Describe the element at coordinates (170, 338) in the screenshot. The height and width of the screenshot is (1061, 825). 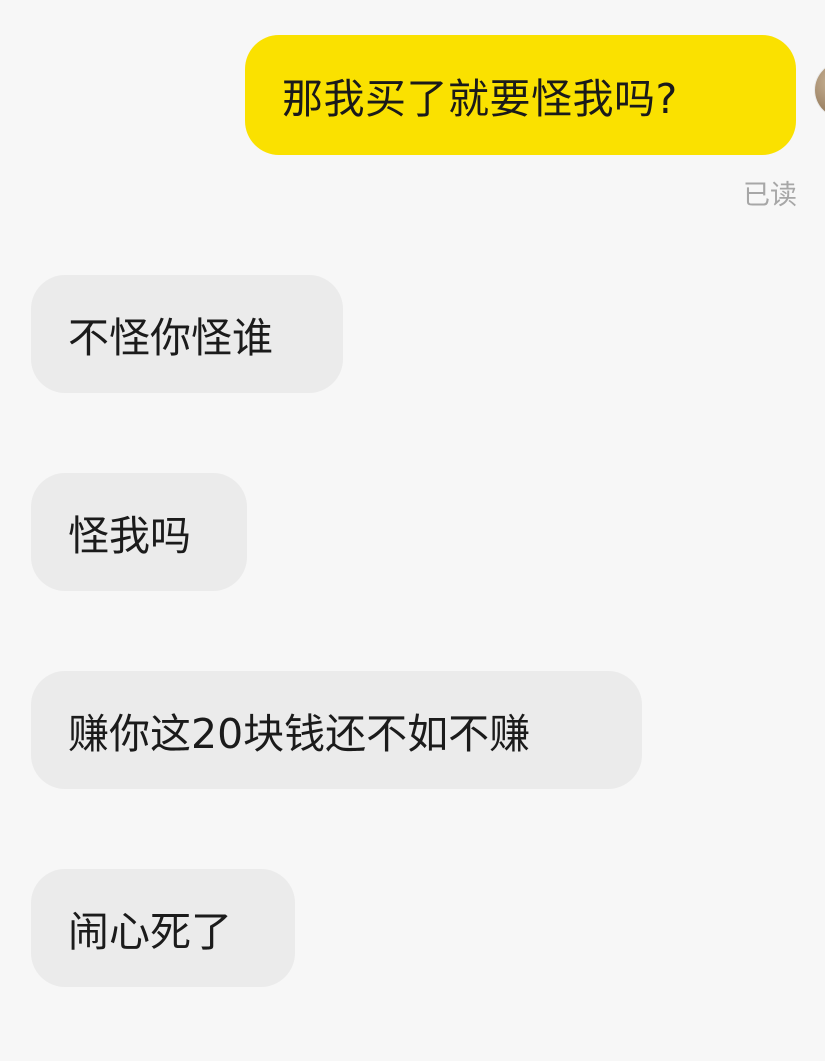
I see `incoming-message-text: 不怪你怪谁` at that location.